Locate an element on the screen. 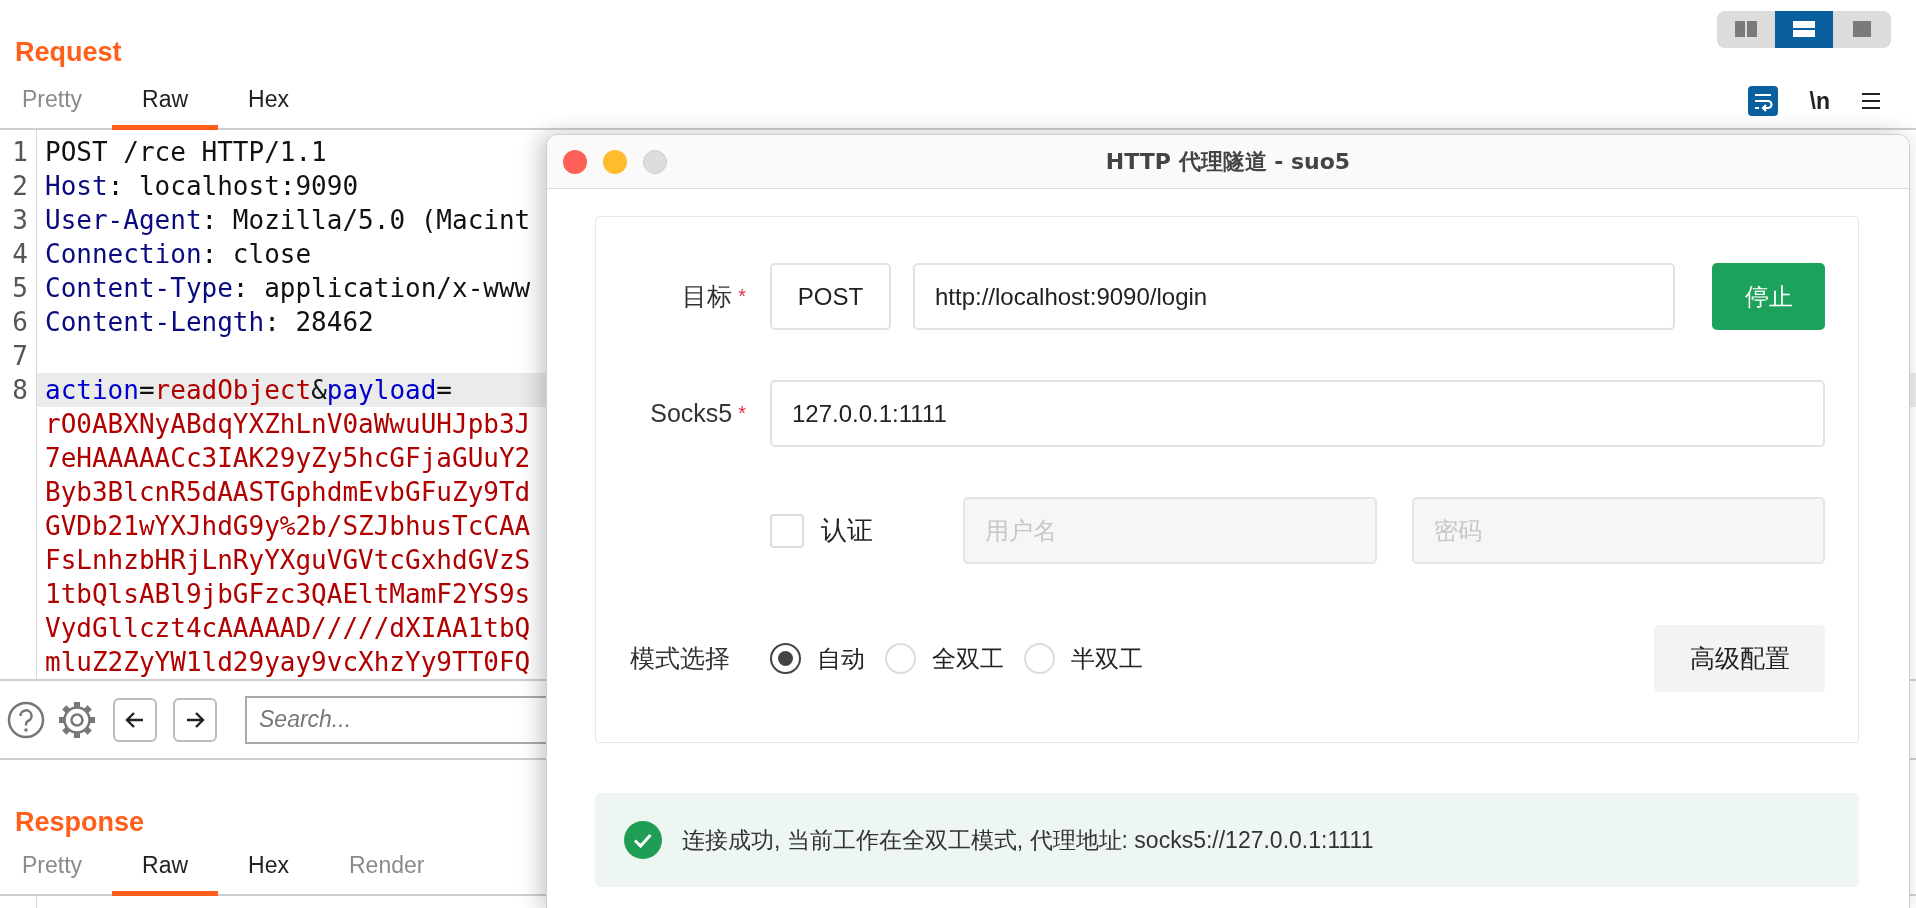  window-title: HTTP 代理隧道 - suo5 is located at coordinates (1228, 161).